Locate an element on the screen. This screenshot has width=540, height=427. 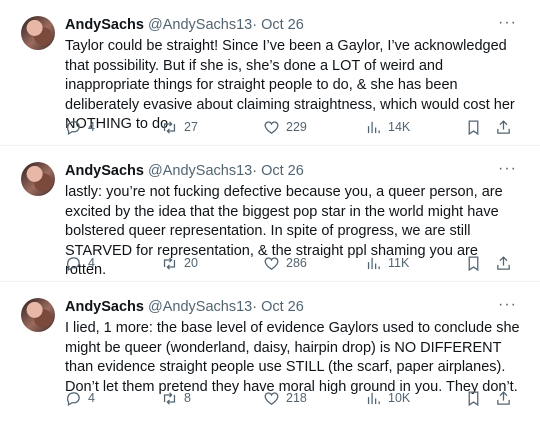
retweet-count: 27 is located at coordinates (191, 127).